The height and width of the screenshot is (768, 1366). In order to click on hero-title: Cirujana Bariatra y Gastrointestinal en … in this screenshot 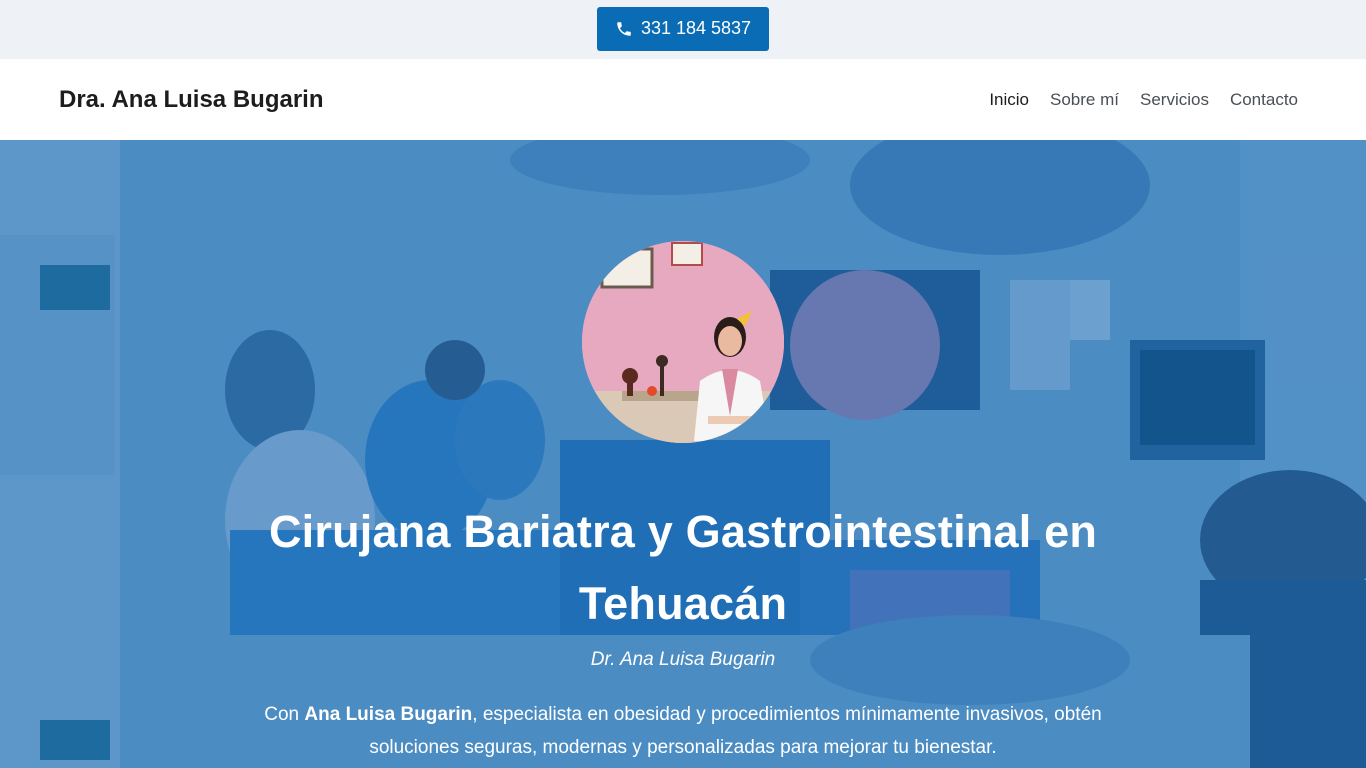, I will do `click(683, 567)`.